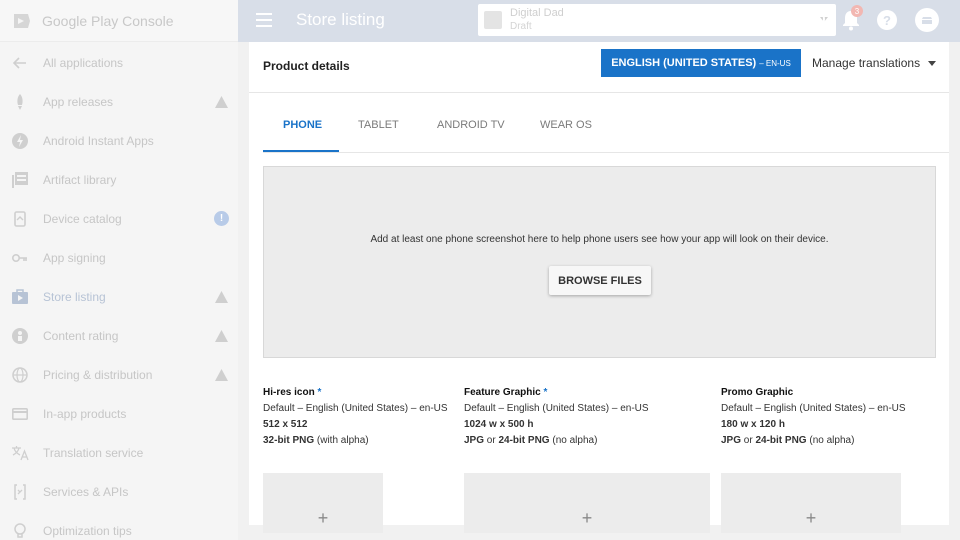  What do you see at coordinates (701, 63) in the screenshot?
I see `language-button: ENGLISH (UNITED STATES) – EN-US` at bounding box center [701, 63].